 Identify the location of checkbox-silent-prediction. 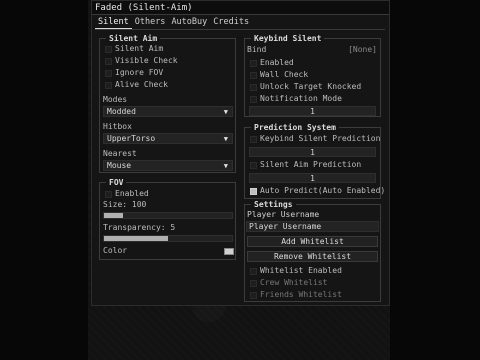
(253, 165).